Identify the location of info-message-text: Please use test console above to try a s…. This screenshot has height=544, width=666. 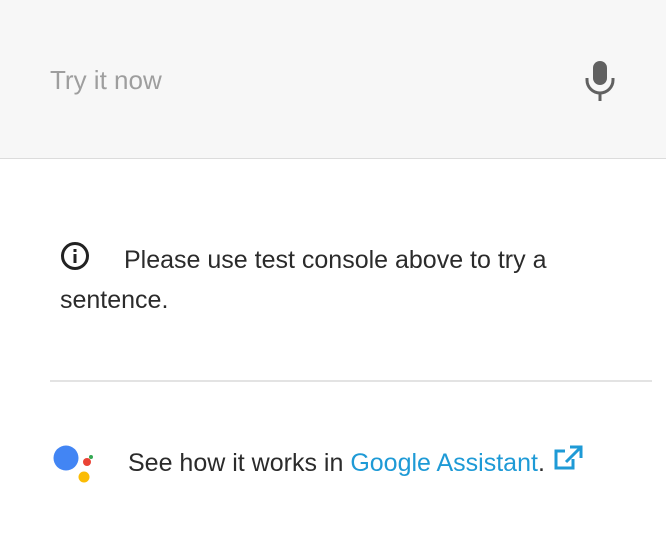
(303, 280).